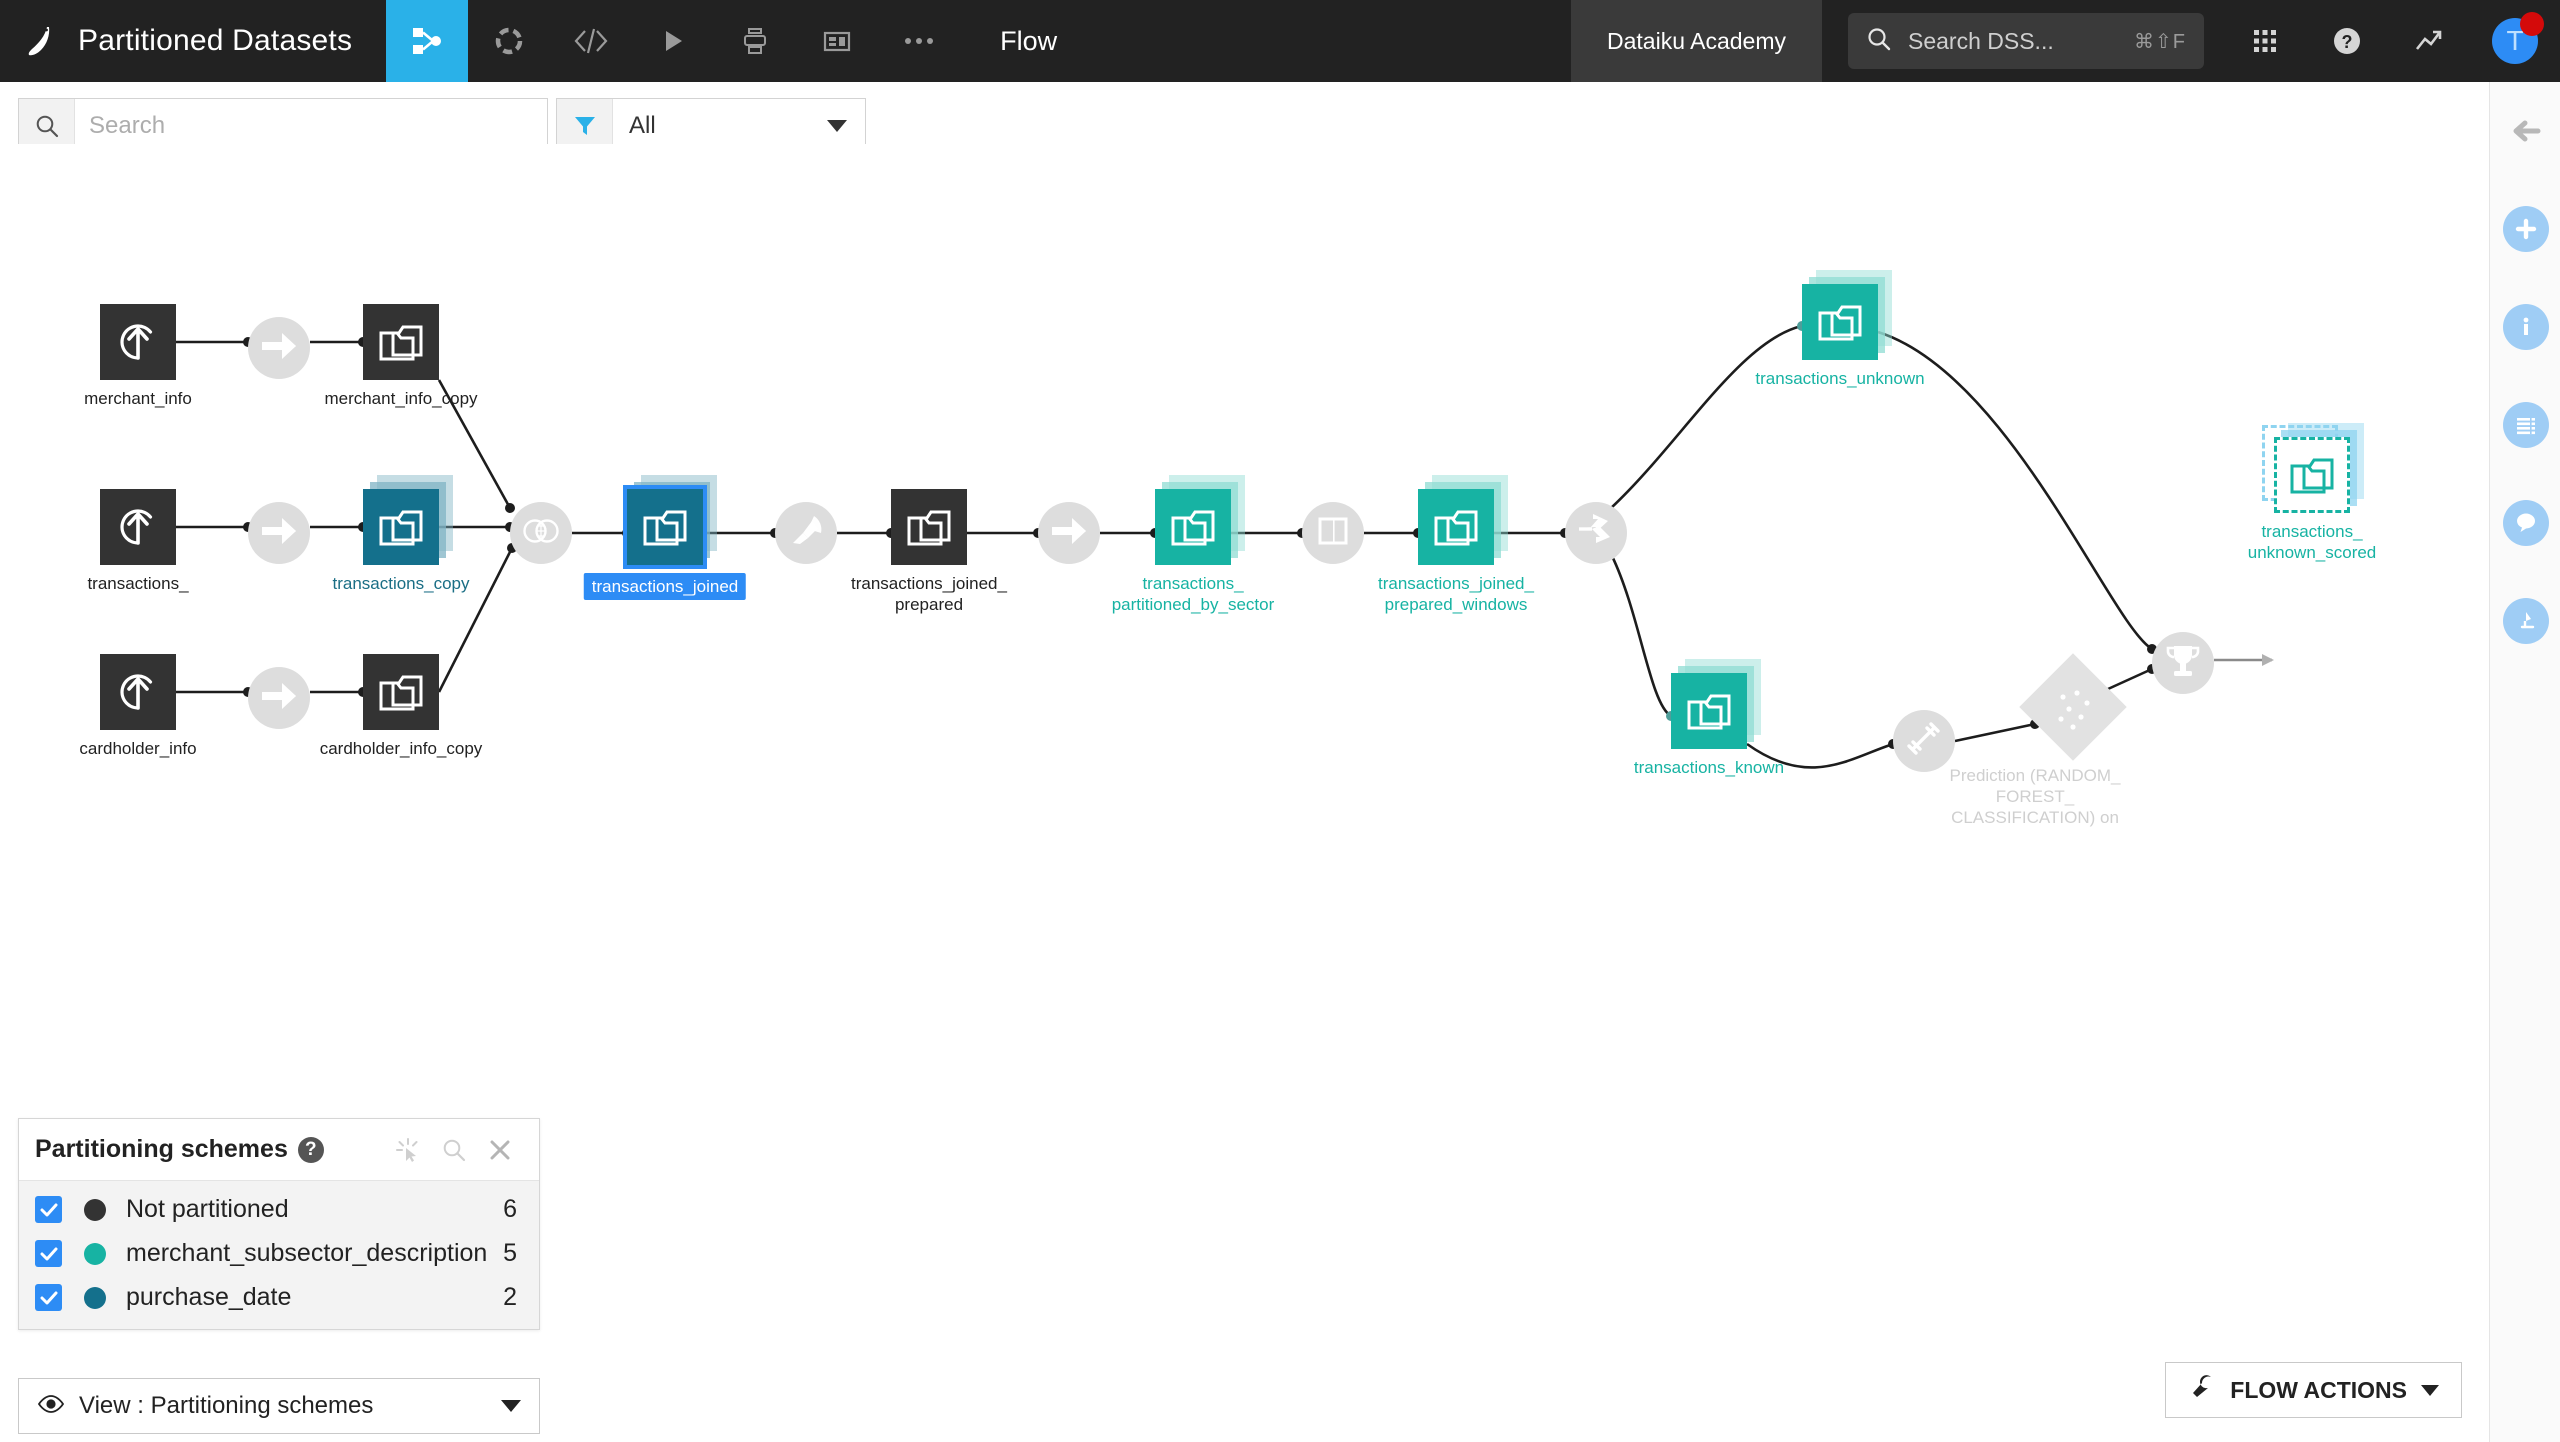 The height and width of the screenshot is (1442, 2560). What do you see at coordinates (279, 1406) in the screenshot?
I see `flow-view-selector: View : Partitioning schemes` at bounding box center [279, 1406].